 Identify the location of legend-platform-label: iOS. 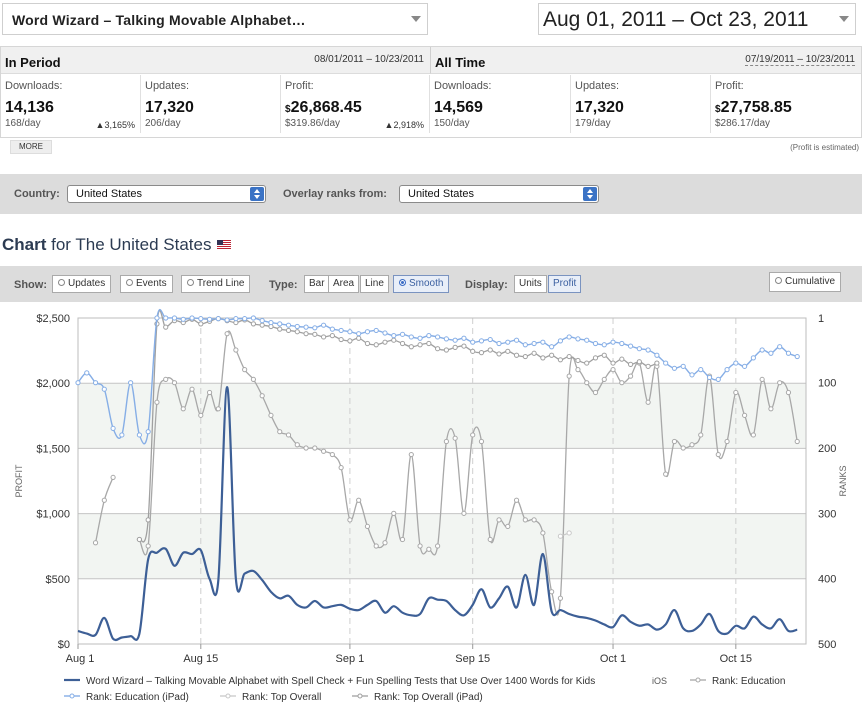
(659, 681).